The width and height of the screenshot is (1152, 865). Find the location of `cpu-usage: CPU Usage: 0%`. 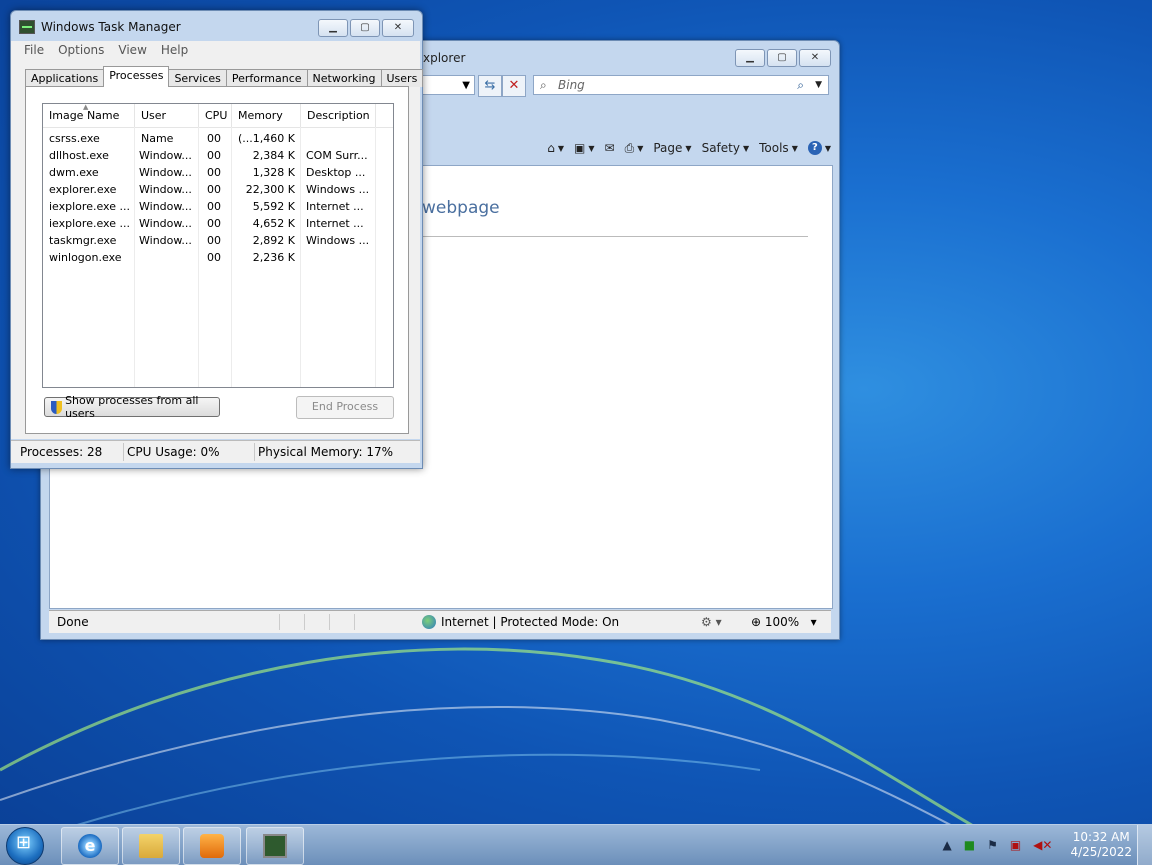

cpu-usage: CPU Usage: 0% is located at coordinates (173, 452).